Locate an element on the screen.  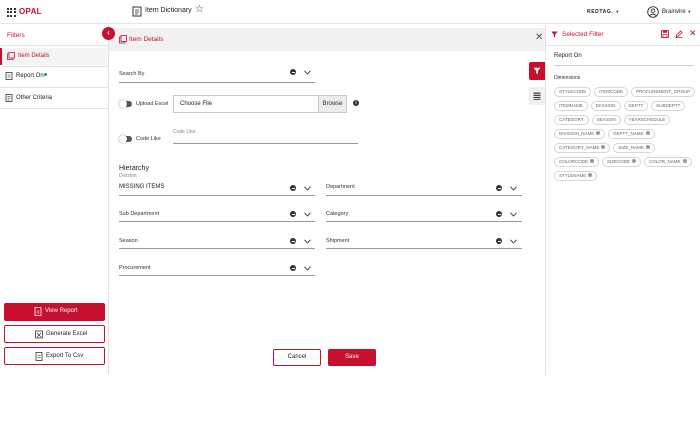
dimension-chip: ITEMCODE is located at coordinates (611, 92).